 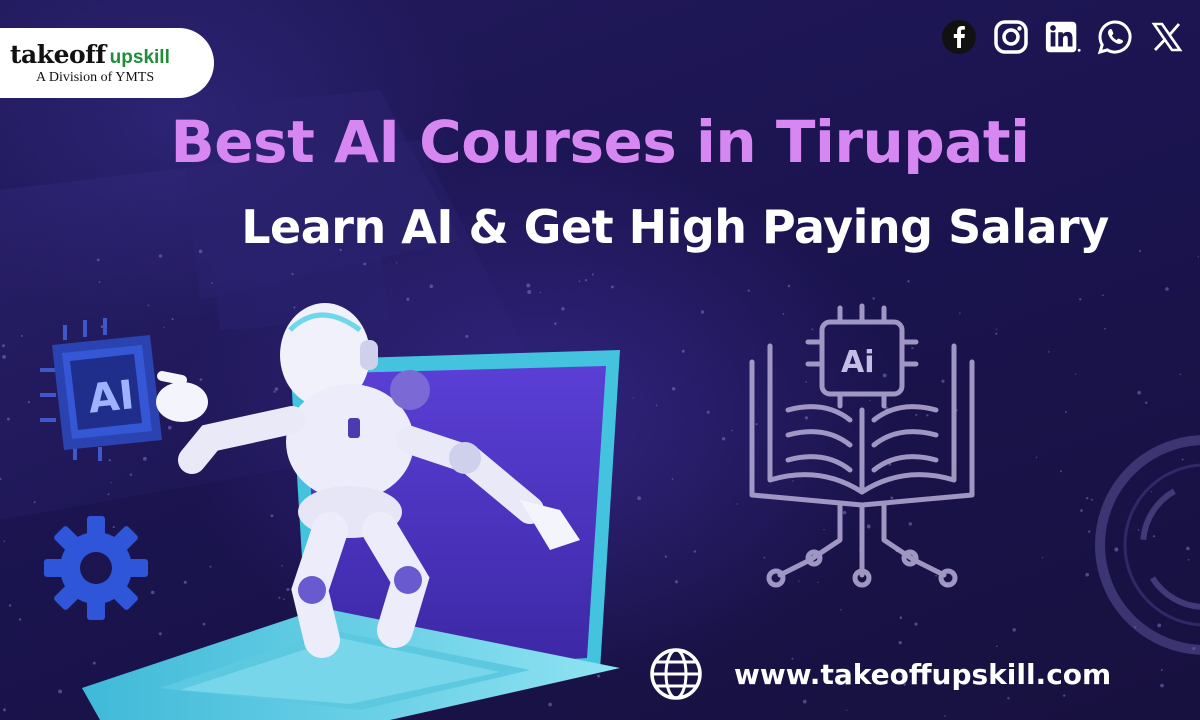 What do you see at coordinates (95, 77) in the screenshot?
I see `brand-tagline: A Division of YMTS` at bounding box center [95, 77].